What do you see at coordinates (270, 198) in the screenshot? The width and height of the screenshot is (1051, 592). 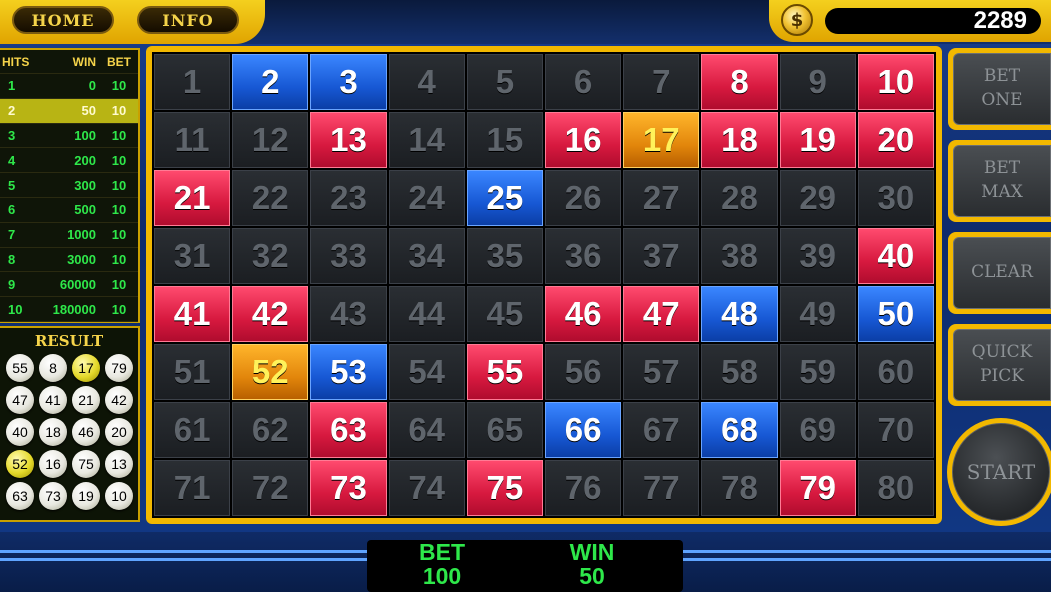 I see `number-cell: 22` at bounding box center [270, 198].